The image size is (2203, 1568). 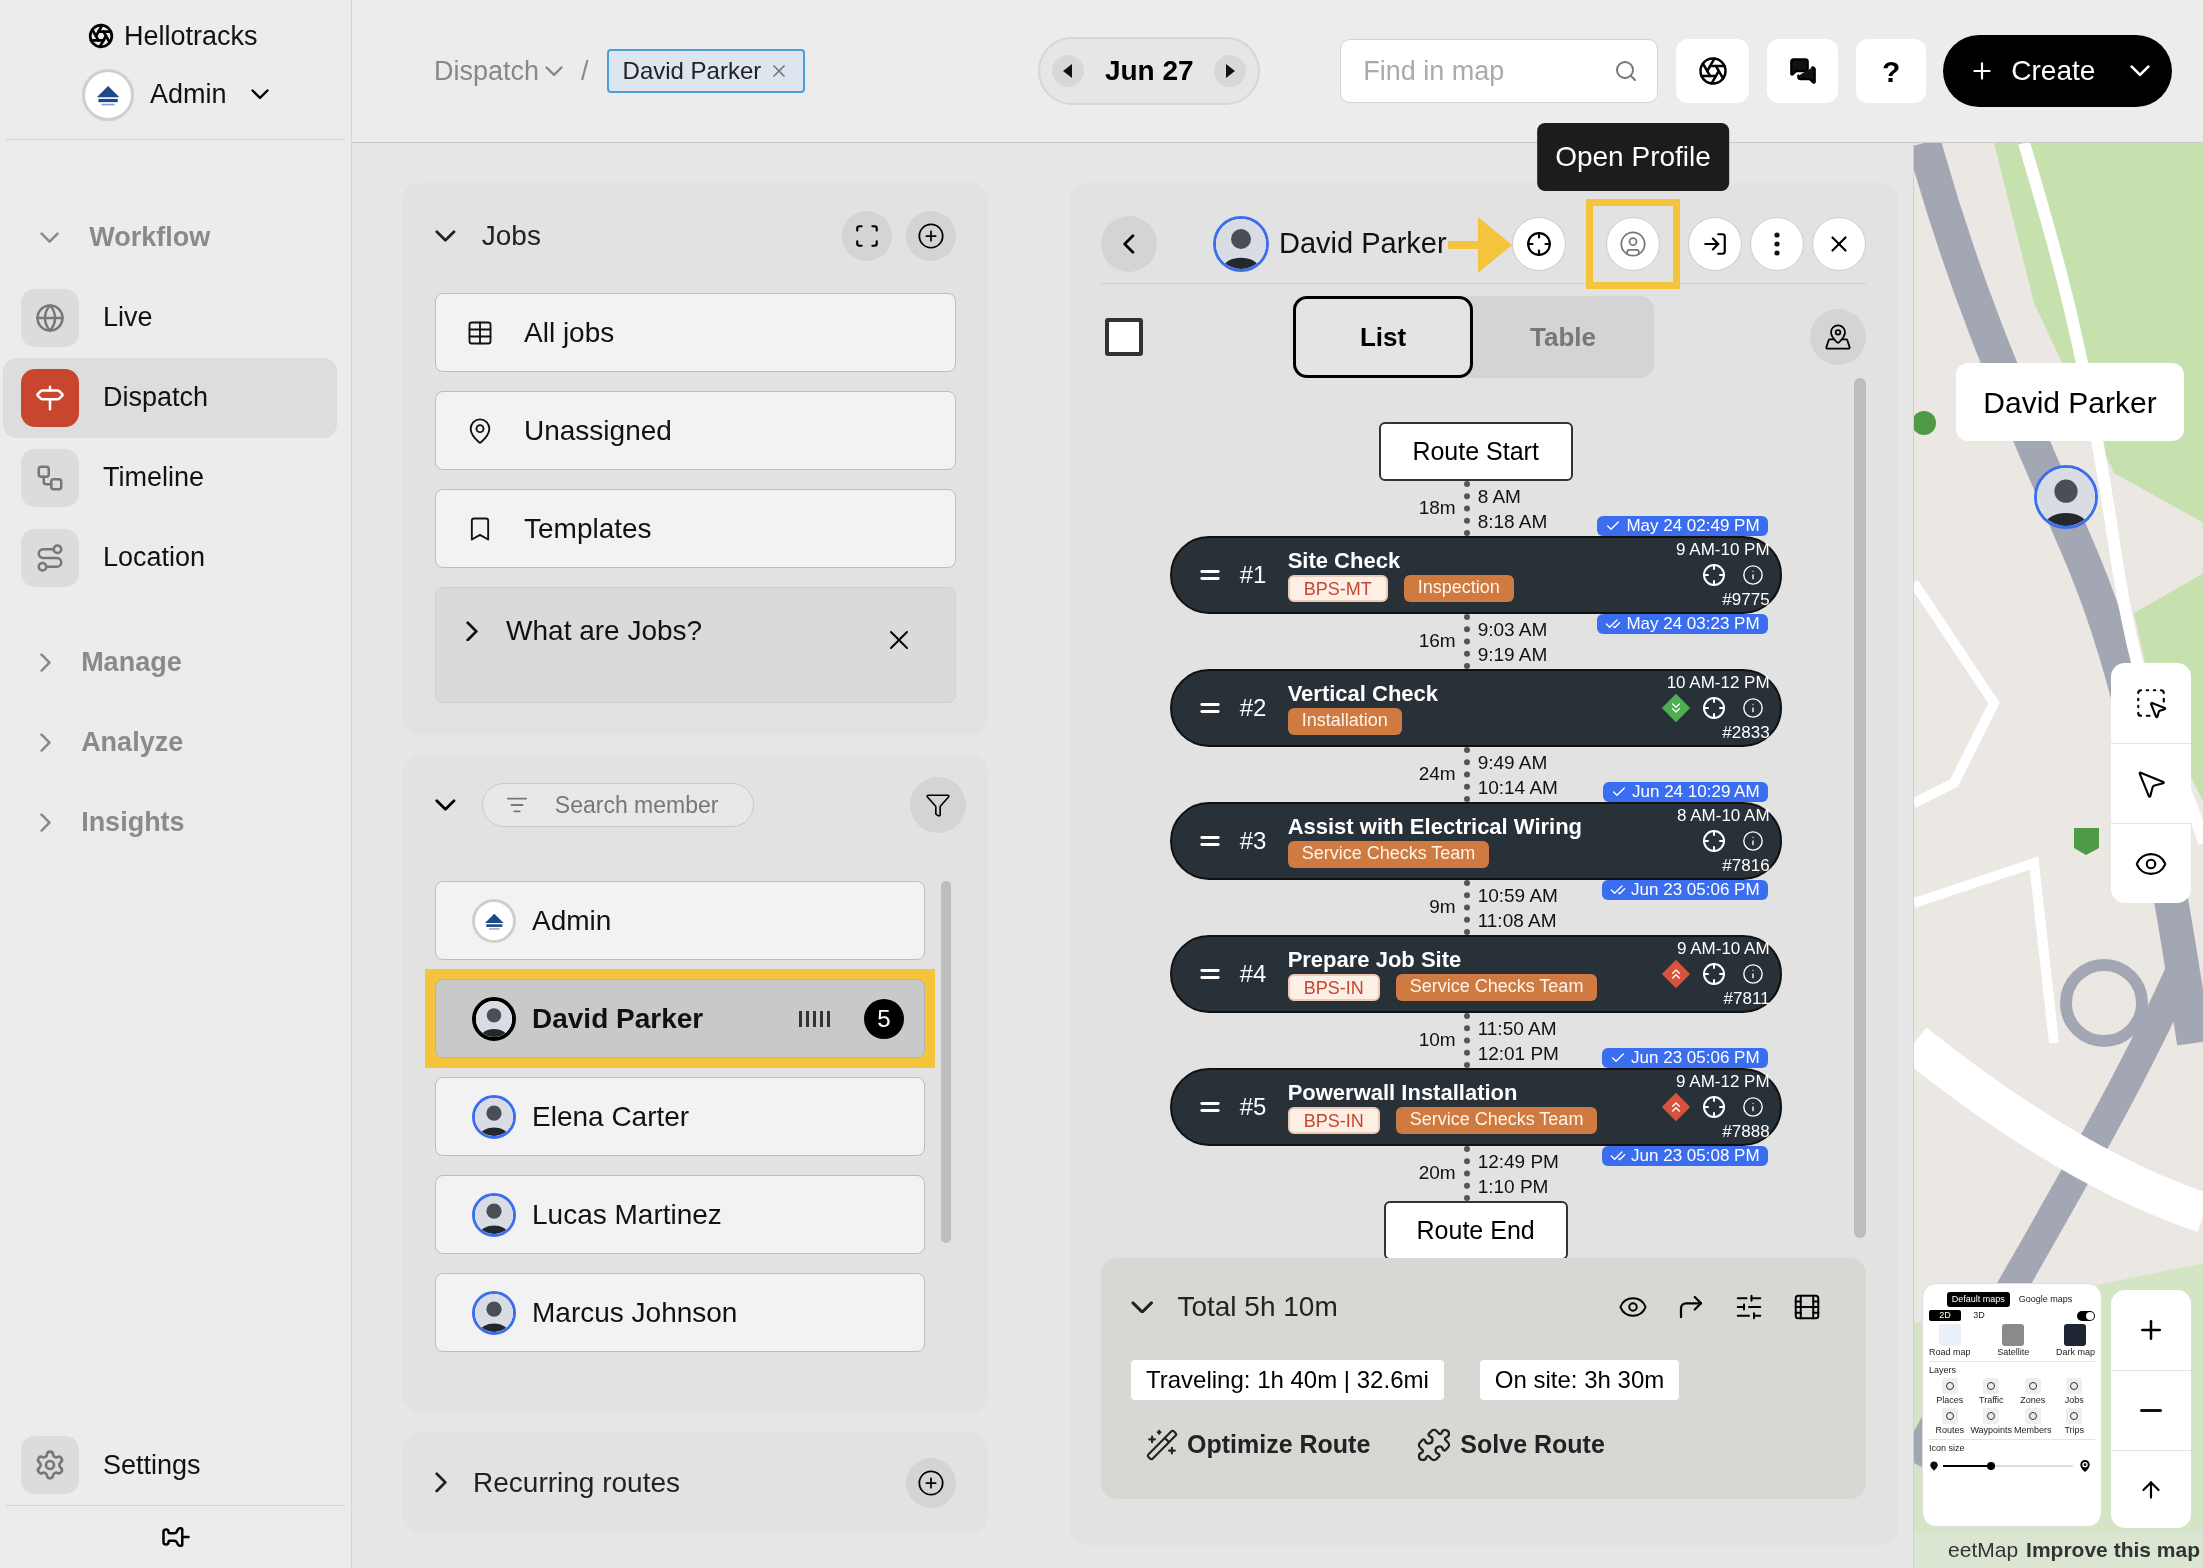 I want to click on job-list-button: Templates, so click(x=695, y=528).